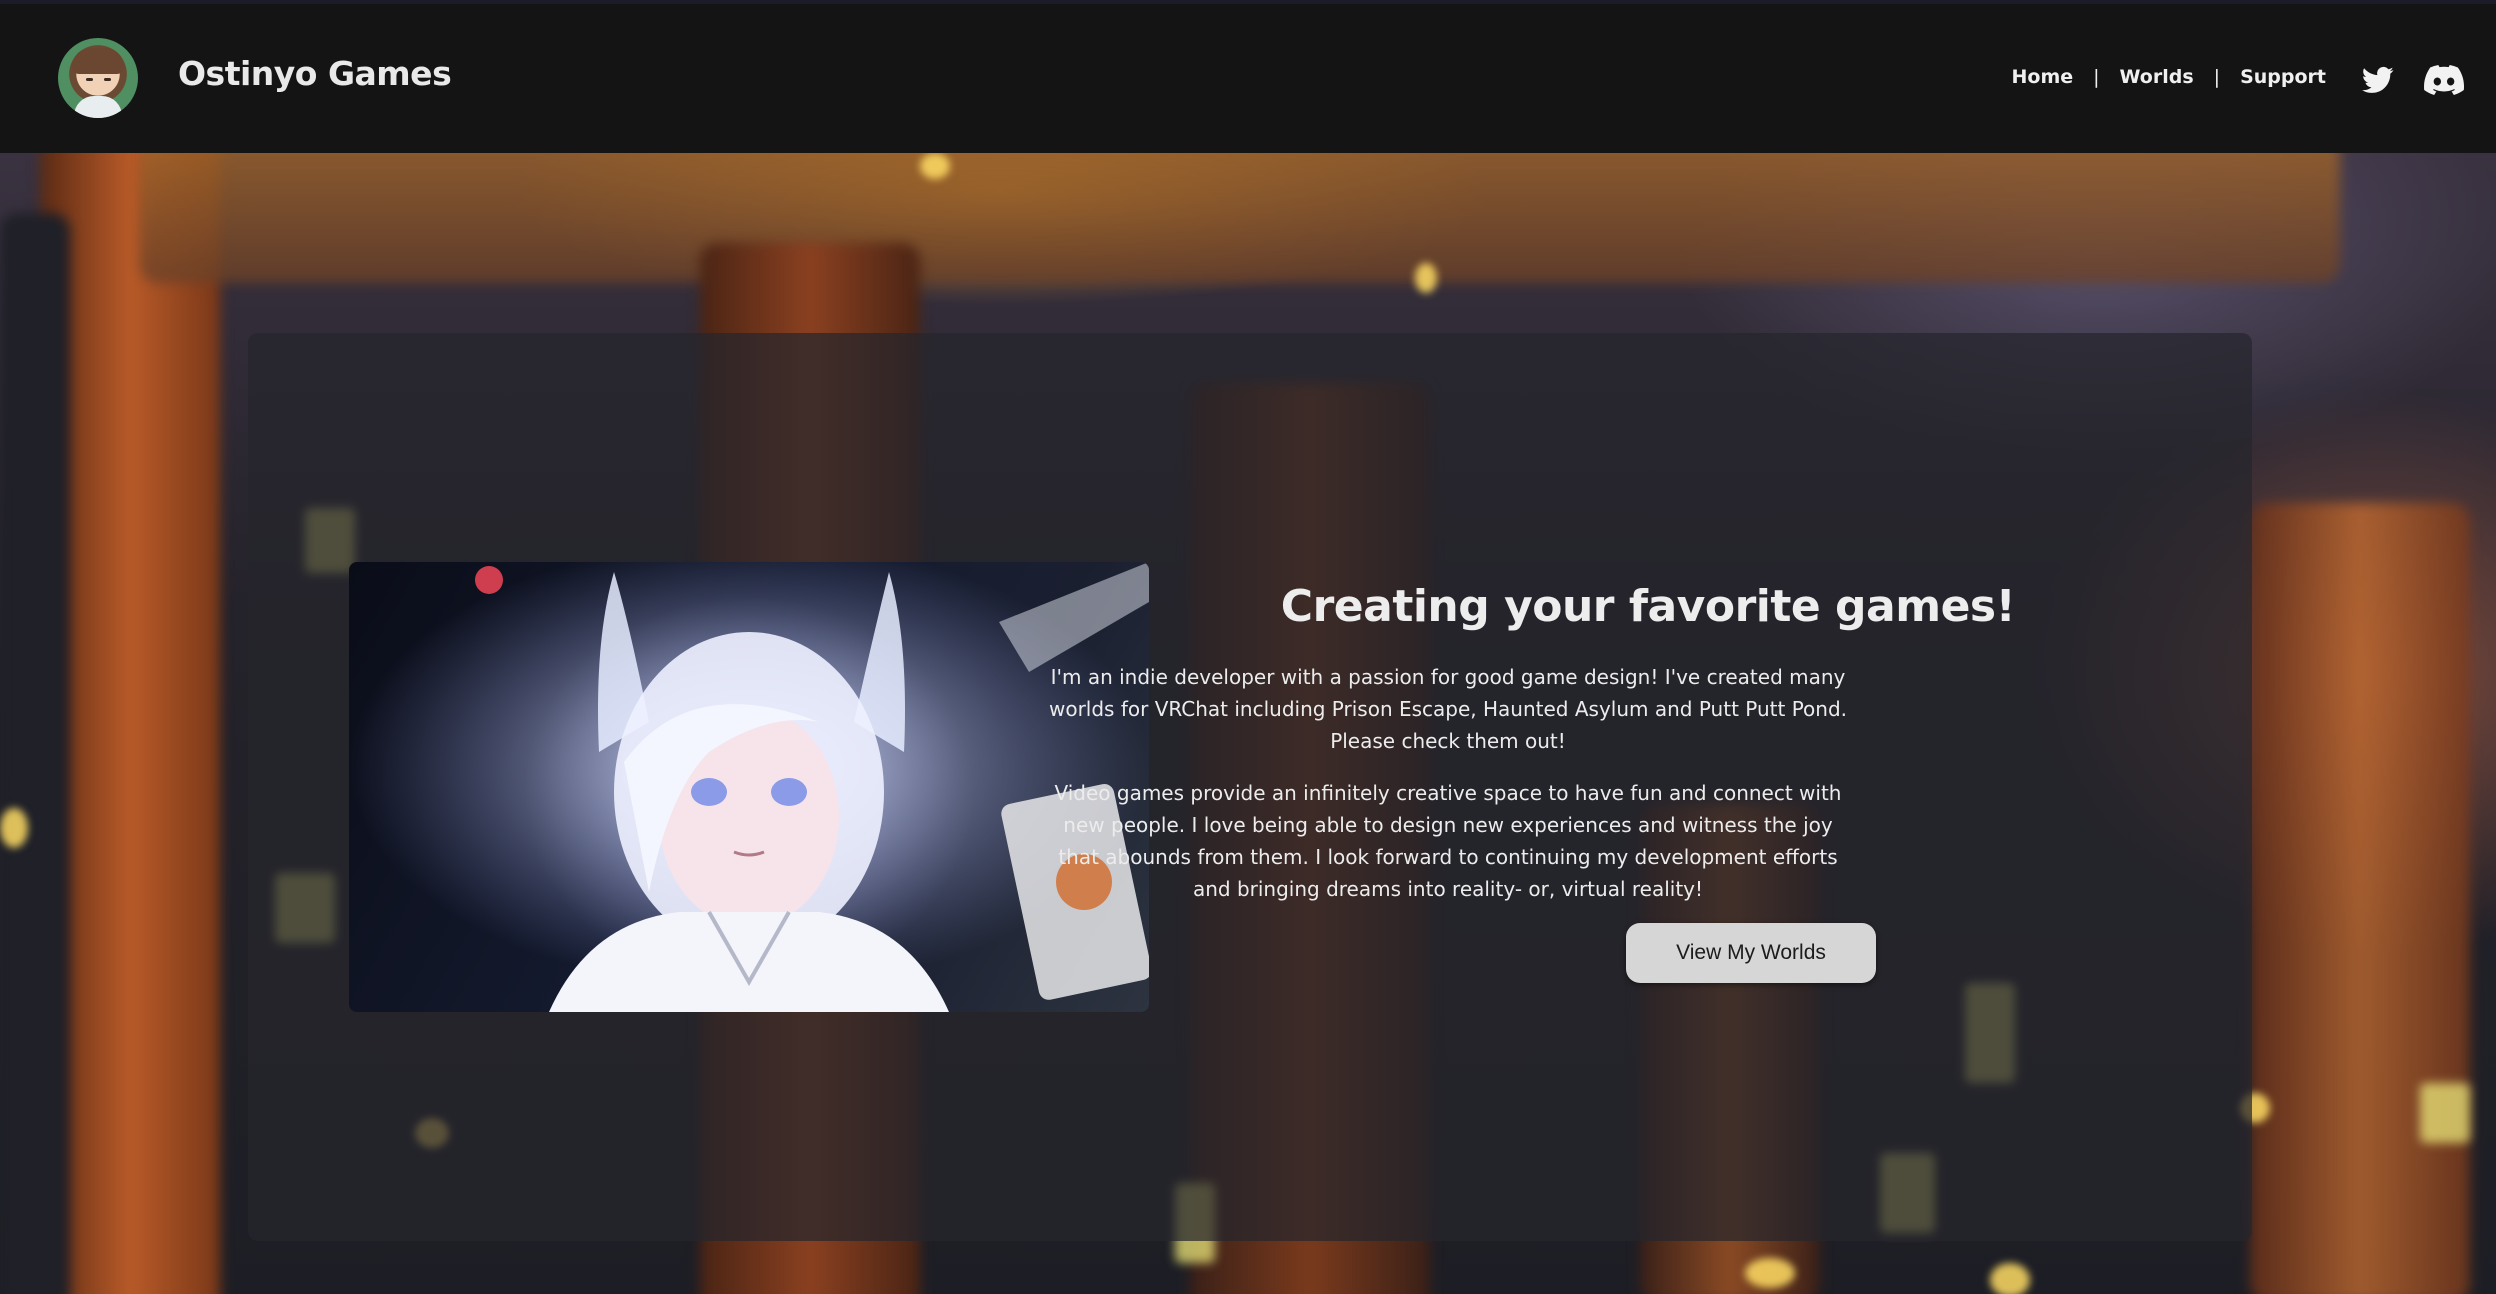  What do you see at coordinates (98, 78) in the screenshot?
I see `avatar` at bounding box center [98, 78].